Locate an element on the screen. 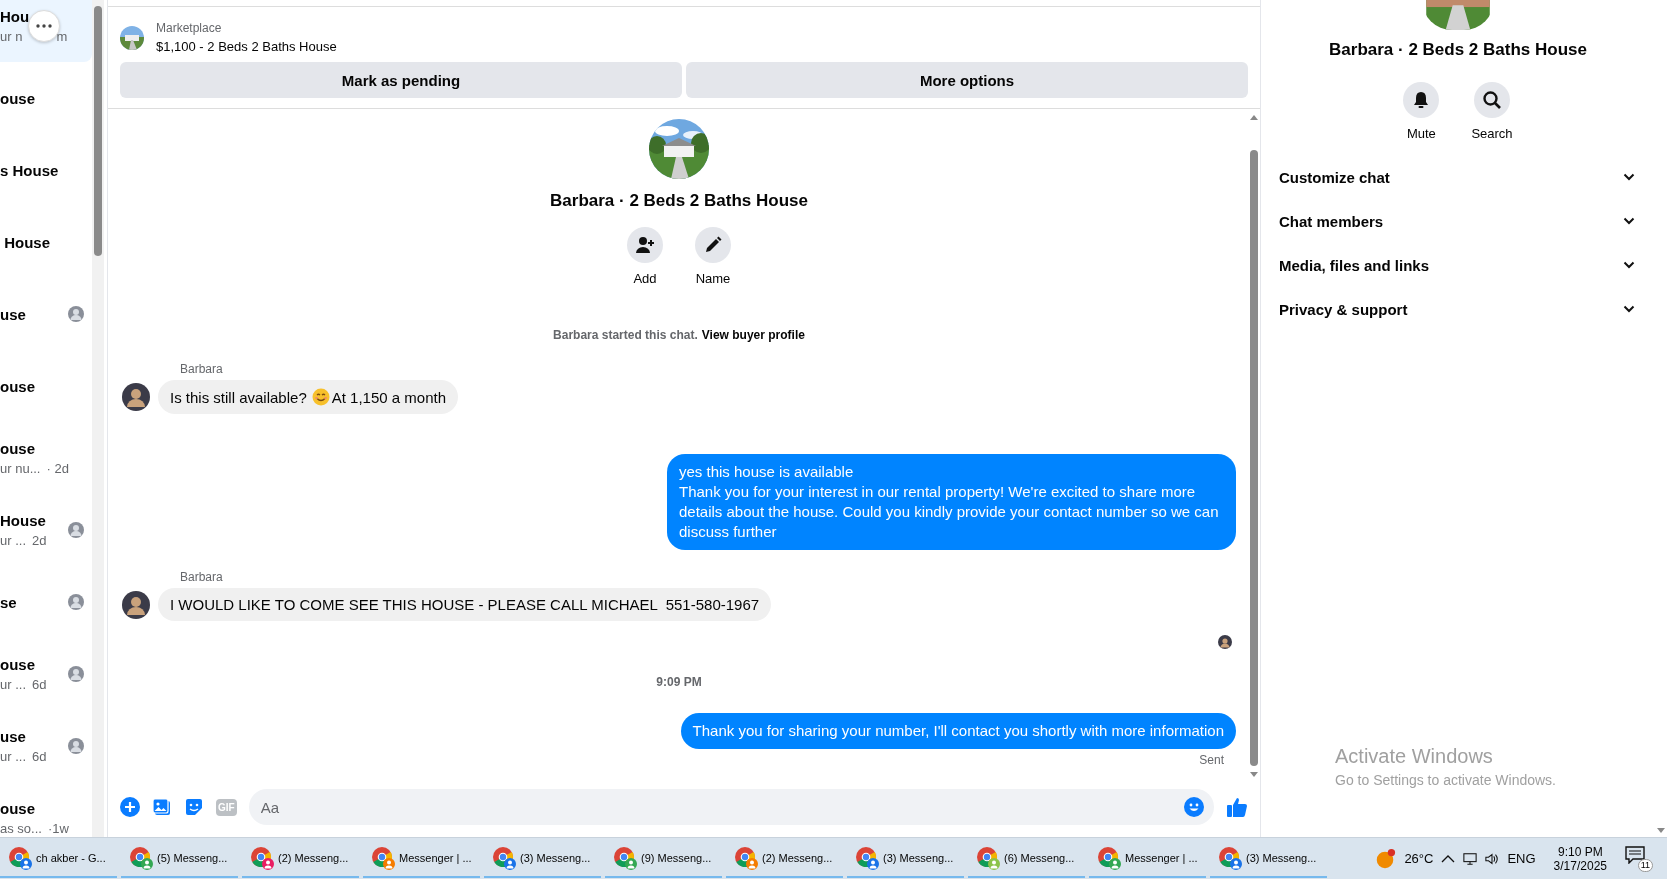 The width and height of the screenshot is (1667, 879). rename-button is located at coordinates (713, 245).